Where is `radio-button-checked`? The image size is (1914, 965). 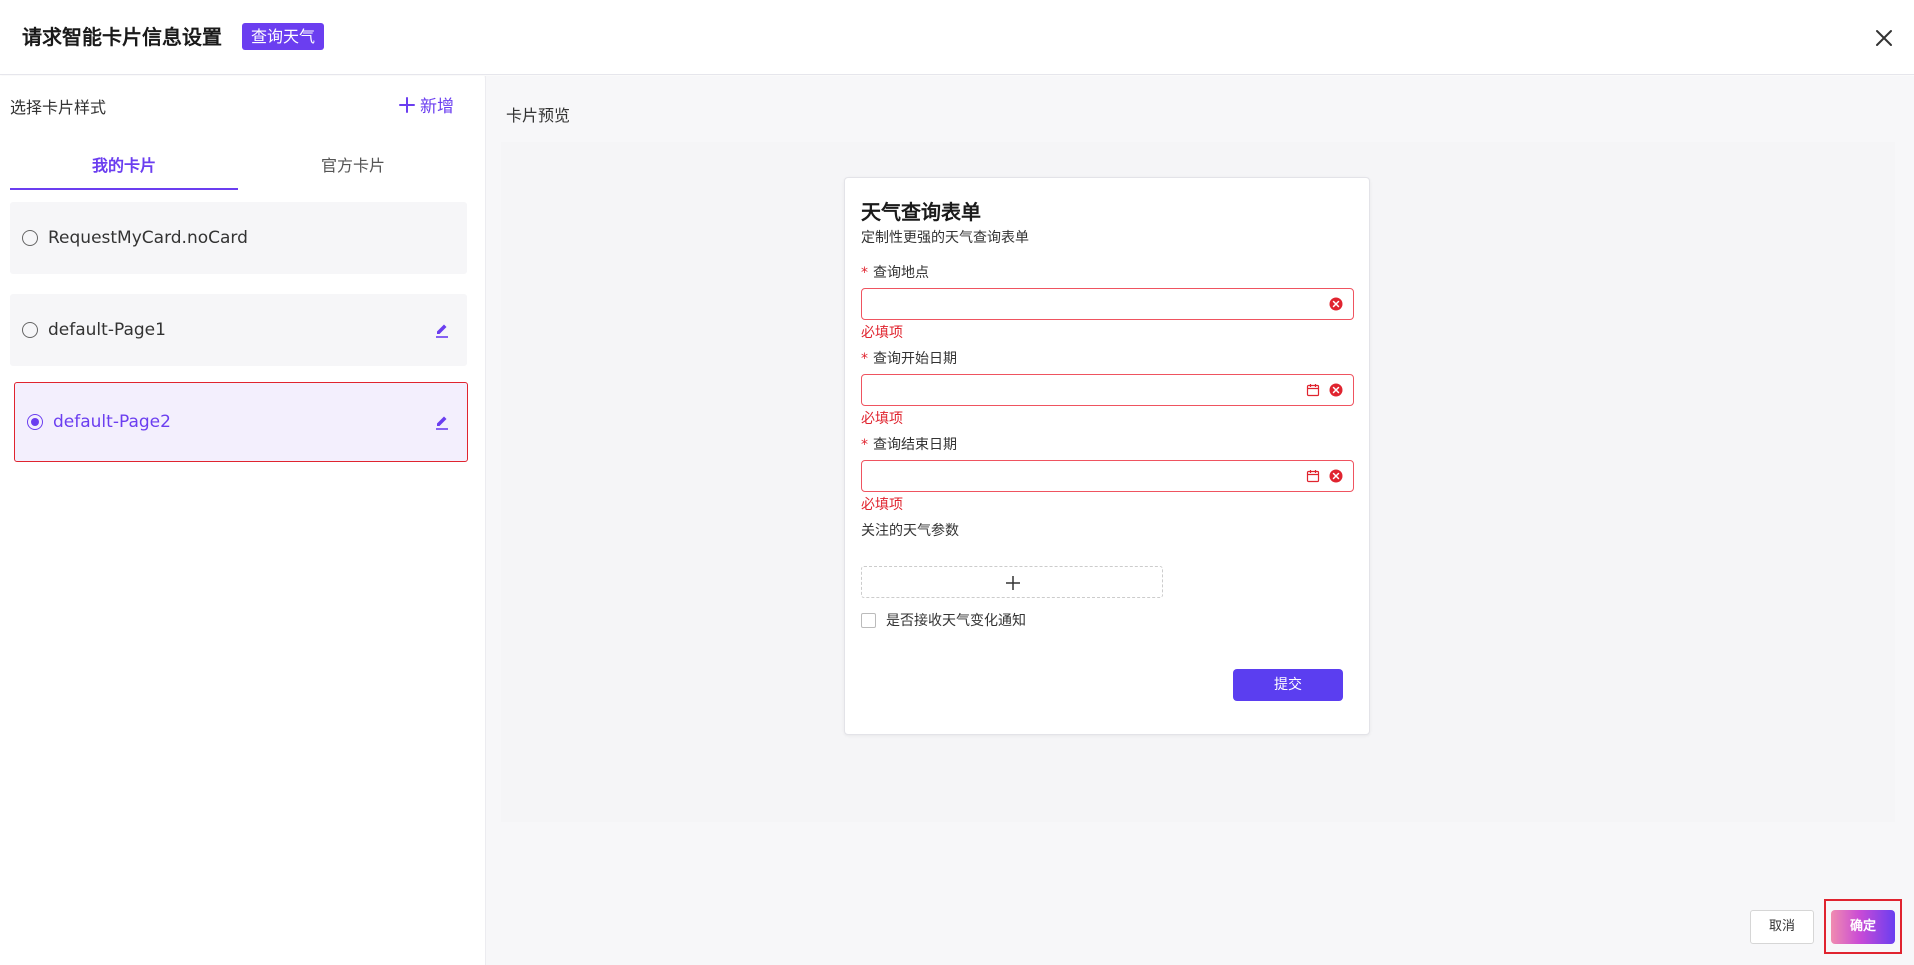 radio-button-checked is located at coordinates (35, 422).